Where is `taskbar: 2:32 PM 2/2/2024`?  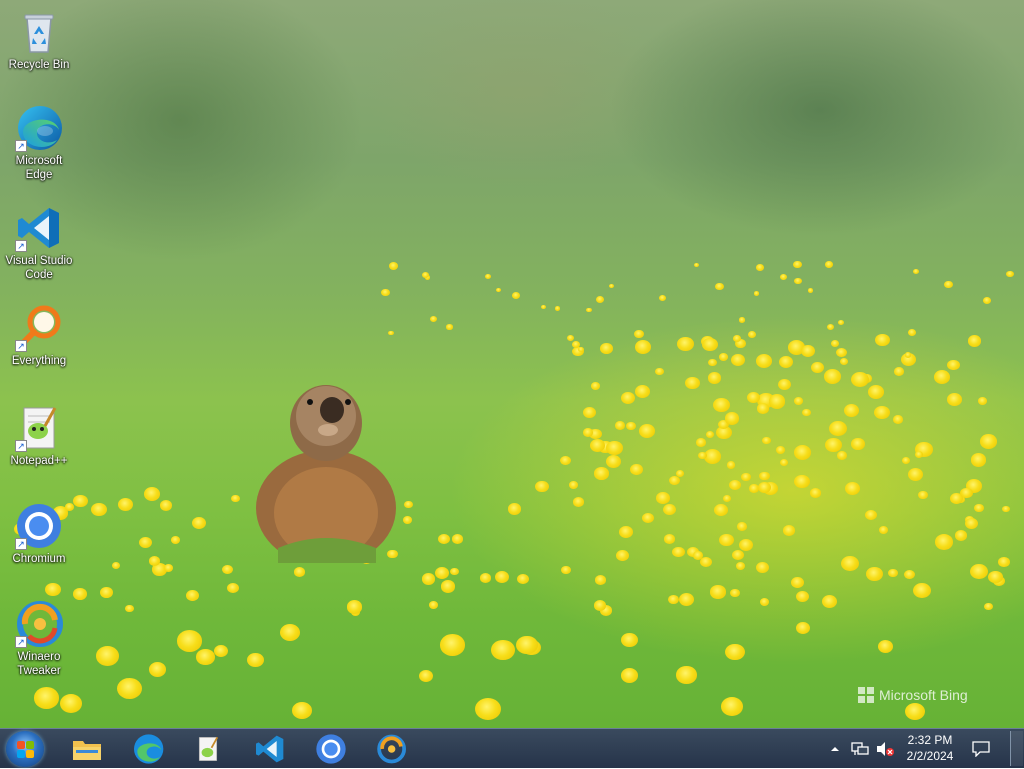
taskbar: 2:32 PM 2/2/2024 is located at coordinates (512, 748).